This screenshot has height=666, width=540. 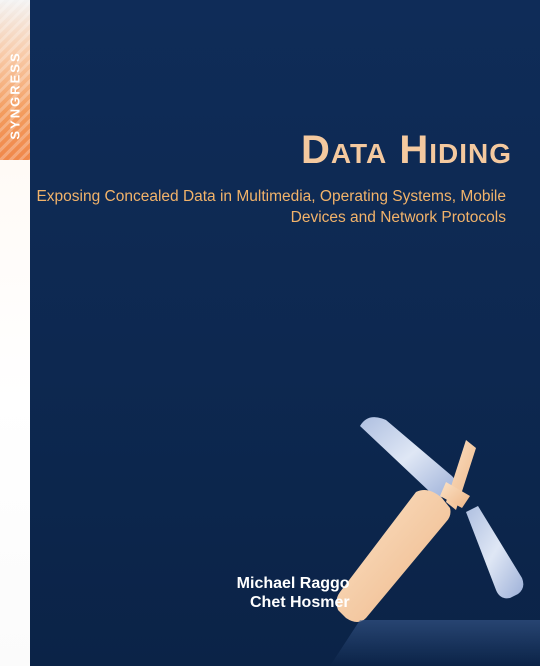 What do you see at coordinates (293, 583) in the screenshot?
I see `author-name: Michael Raggo` at bounding box center [293, 583].